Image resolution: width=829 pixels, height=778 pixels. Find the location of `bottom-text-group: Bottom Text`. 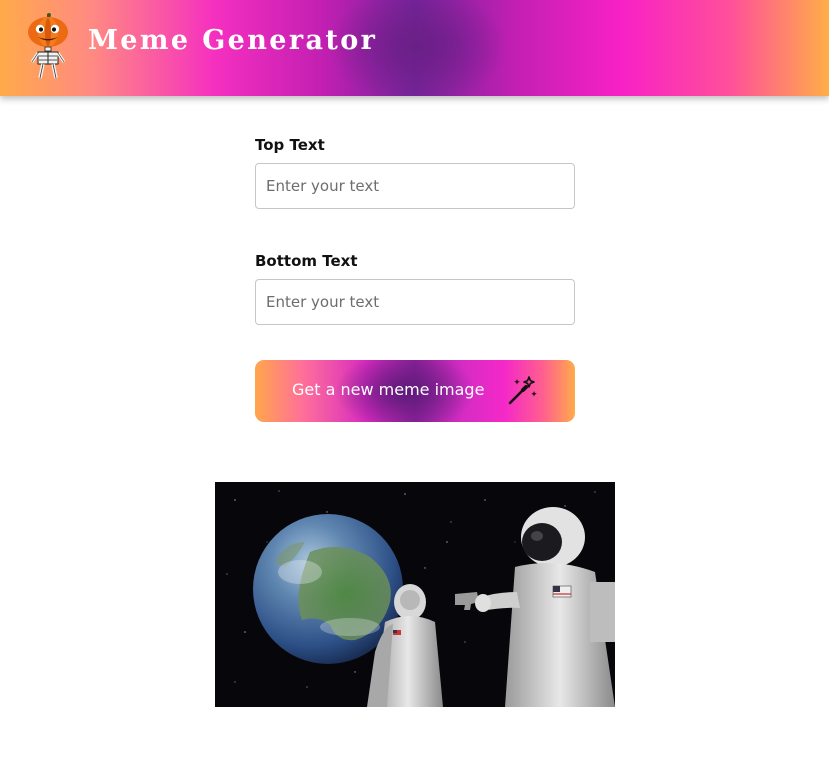

bottom-text-group: Bottom Text is located at coordinates (415, 309).